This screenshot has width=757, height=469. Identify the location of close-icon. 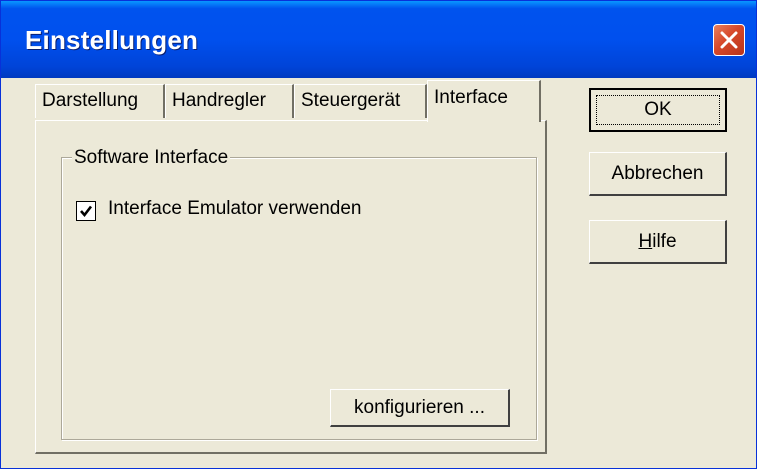
(729, 40).